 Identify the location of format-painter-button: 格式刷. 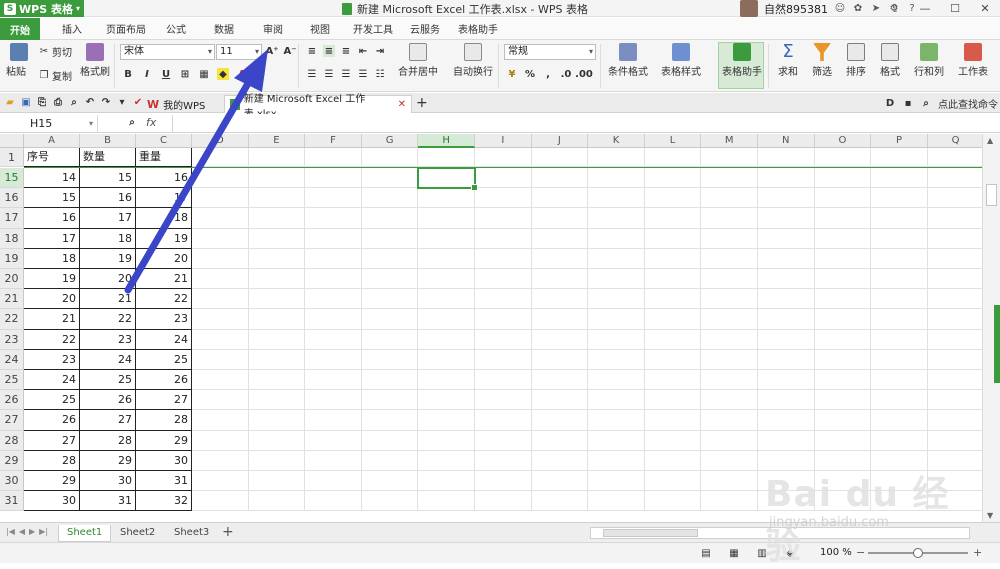
(95, 60).